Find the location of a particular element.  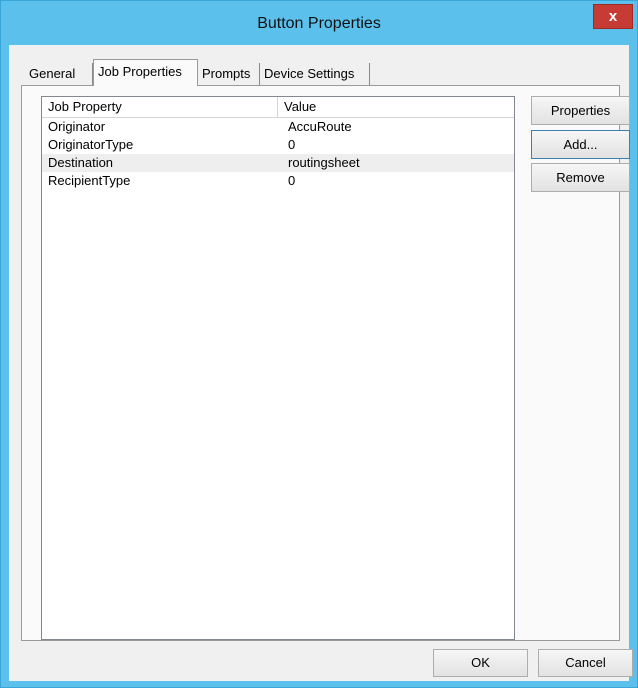

close-icon: x is located at coordinates (613, 16).